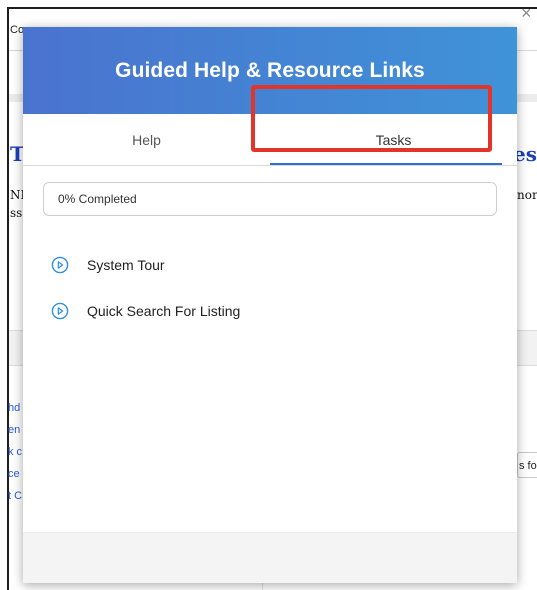 Image resolution: width=537 pixels, height=590 pixels. What do you see at coordinates (15, 452) in the screenshot?
I see `background-link: k c` at bounding box center [15, 452].